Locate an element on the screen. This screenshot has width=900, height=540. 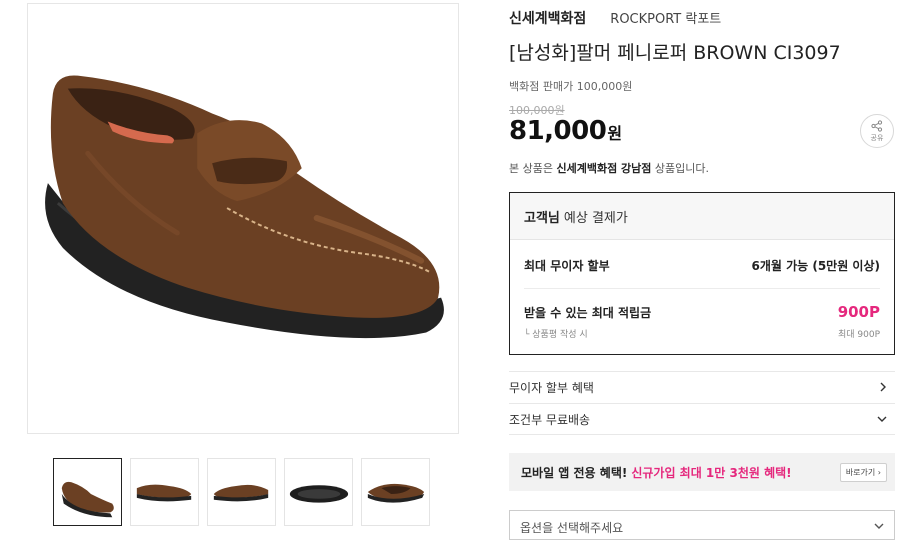
sale-price-amount: 81,000 is located at coordinates (558, 131).